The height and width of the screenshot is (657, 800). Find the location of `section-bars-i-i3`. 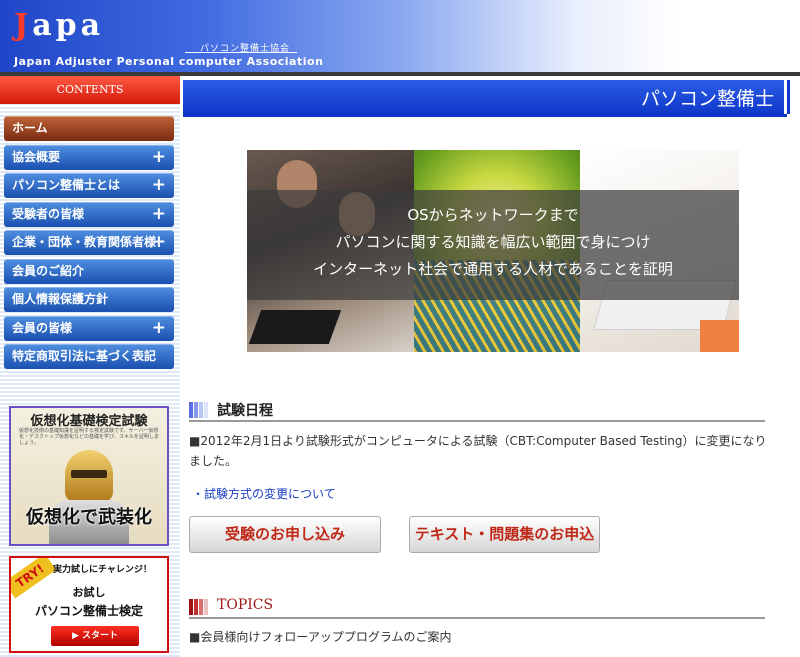

section-bars-i-i3 is located at coordinates (201, 410).